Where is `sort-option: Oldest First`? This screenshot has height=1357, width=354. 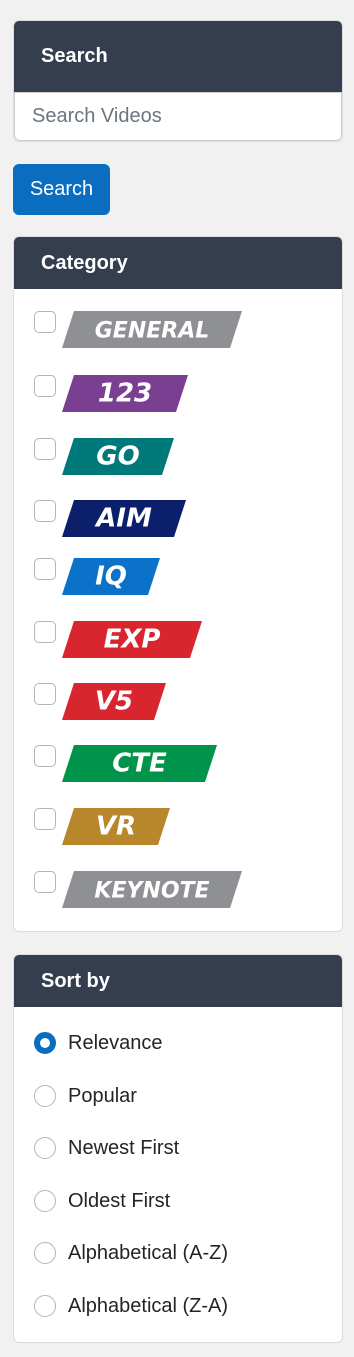
sort-option: Oldest First is located at coordinates (102, 1201).